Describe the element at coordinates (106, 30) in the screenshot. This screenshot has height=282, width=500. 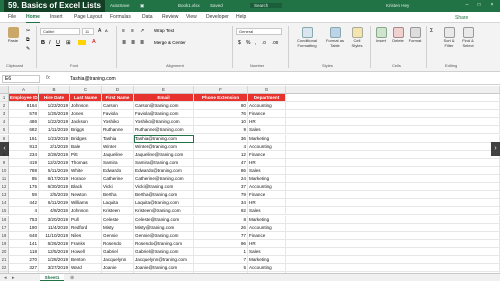
I see `decrease-font-icon: A` at that location.